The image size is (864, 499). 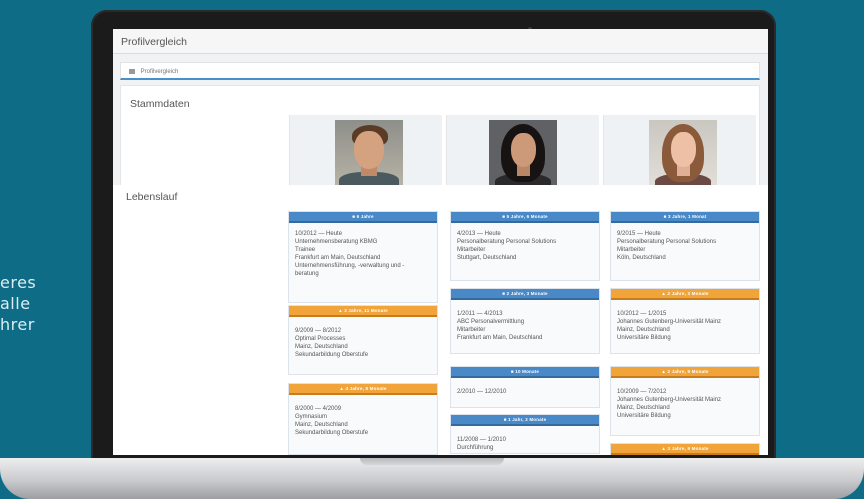 I want to click on marketing-line: alle, so click(x=15, y=303).